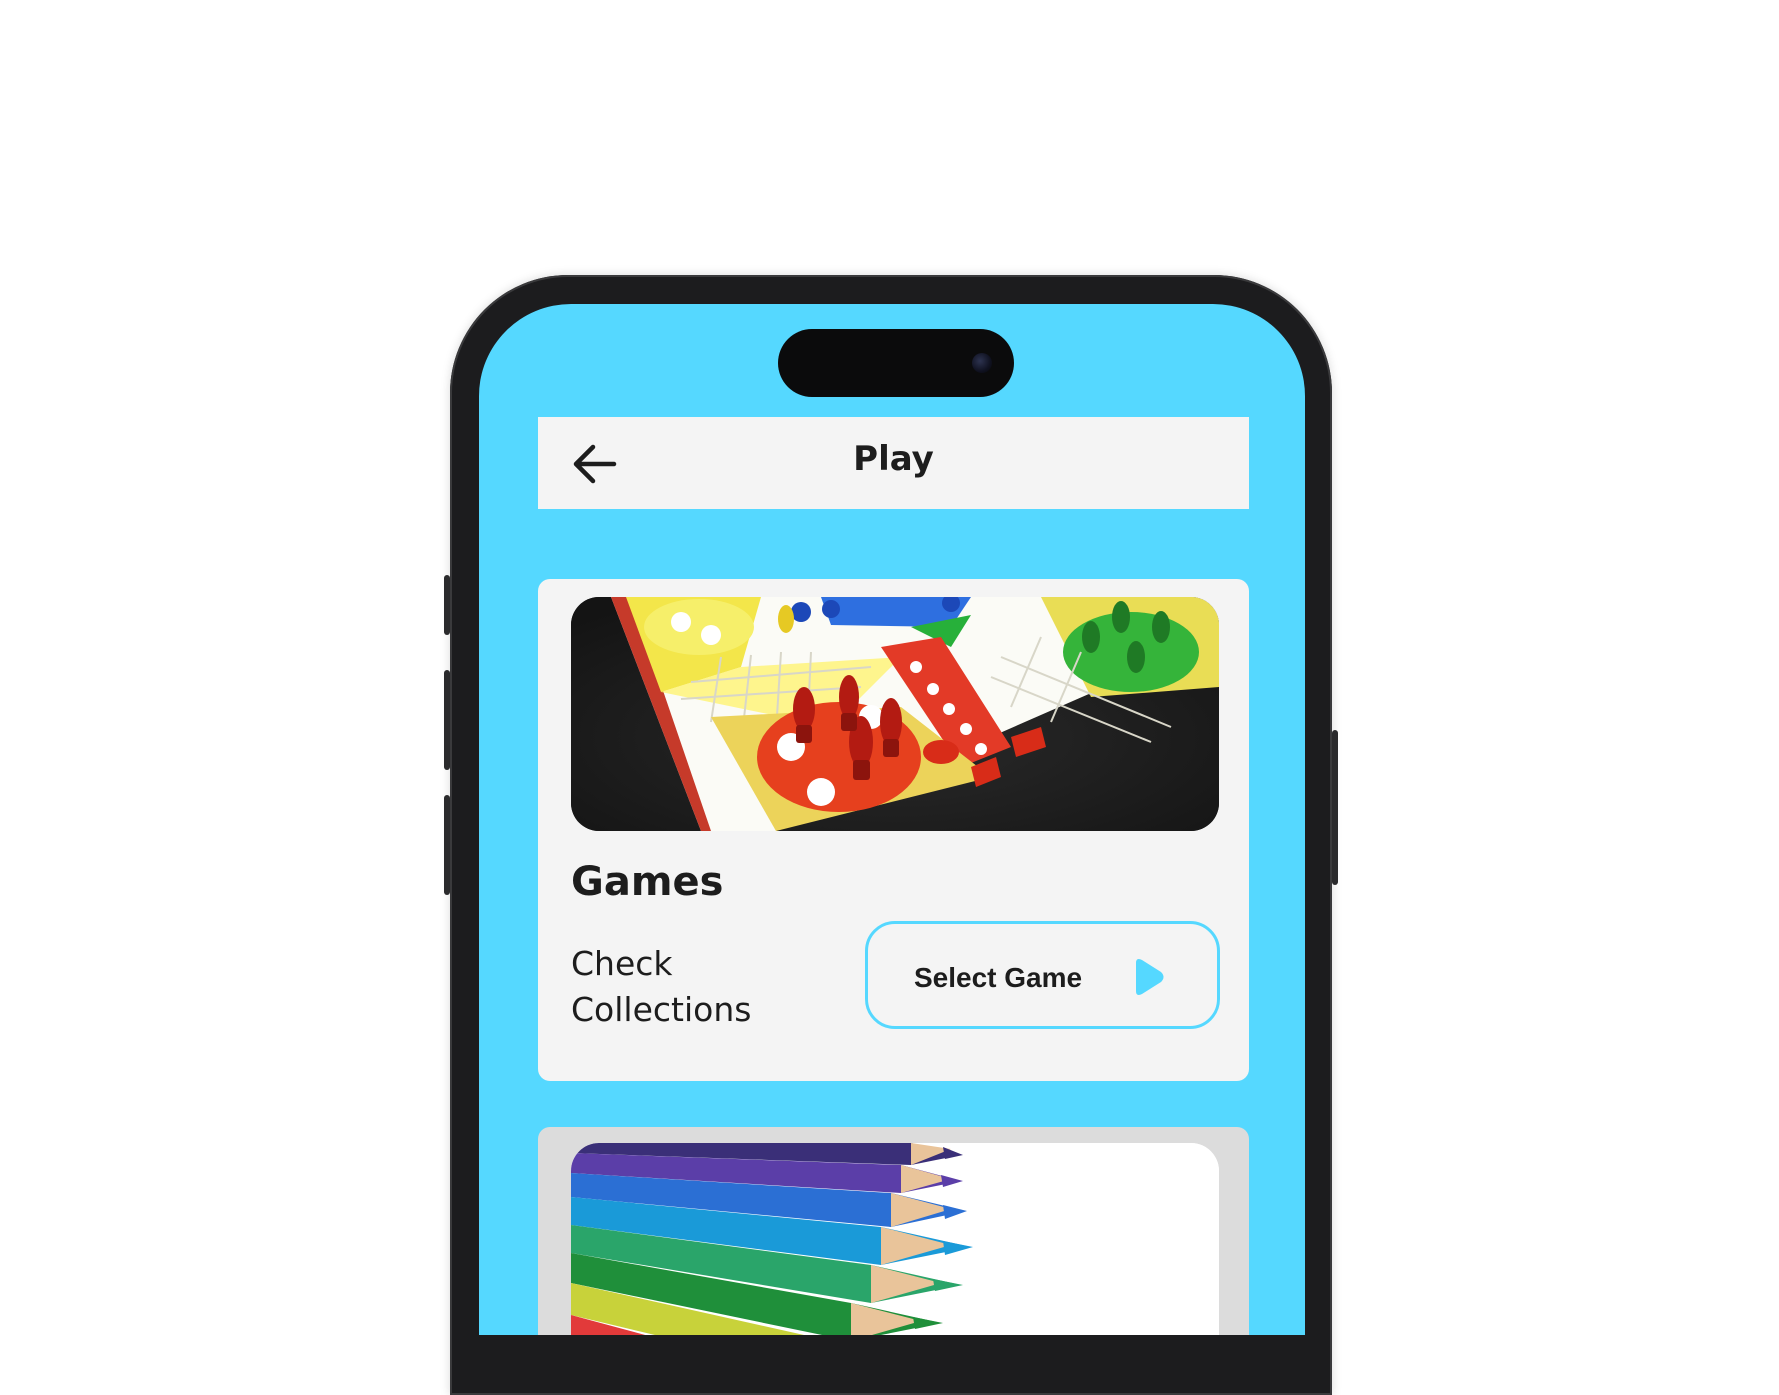  I want to click on card-title: Games, so click(647, 882).